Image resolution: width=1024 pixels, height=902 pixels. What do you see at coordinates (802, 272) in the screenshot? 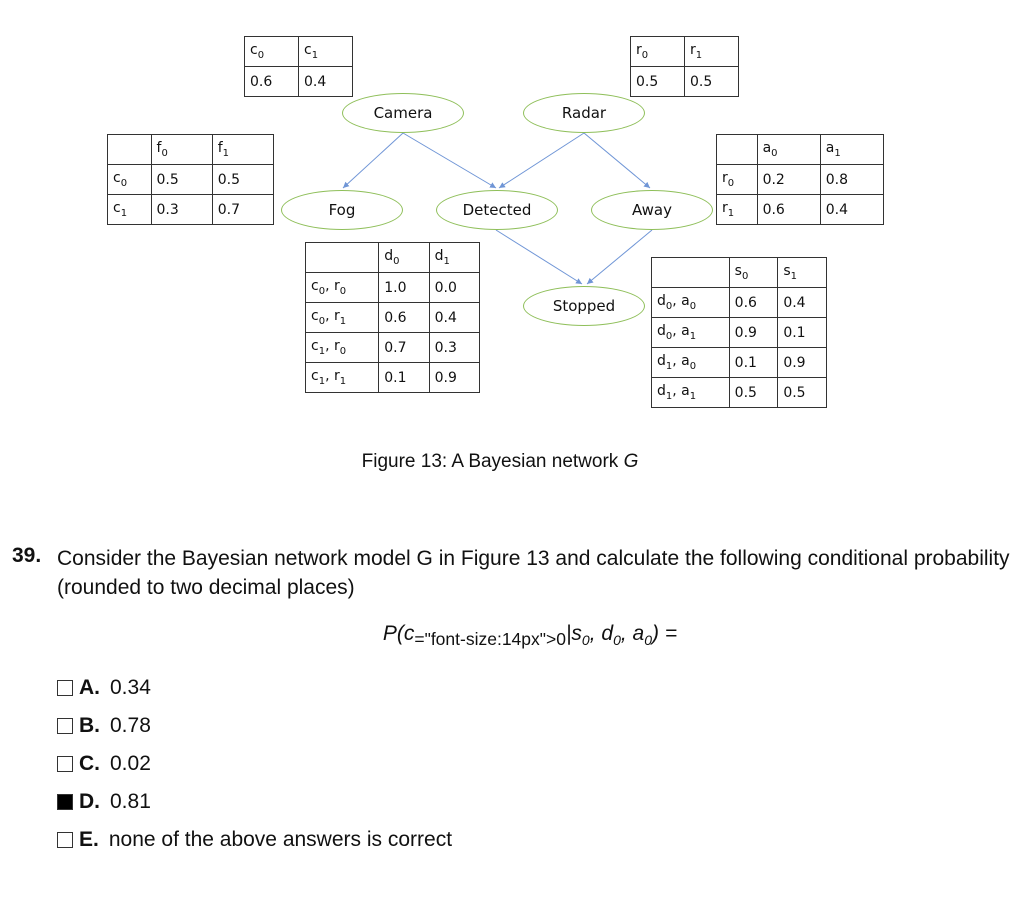
I see `column-header: s1` at bounding box center [802, 272].